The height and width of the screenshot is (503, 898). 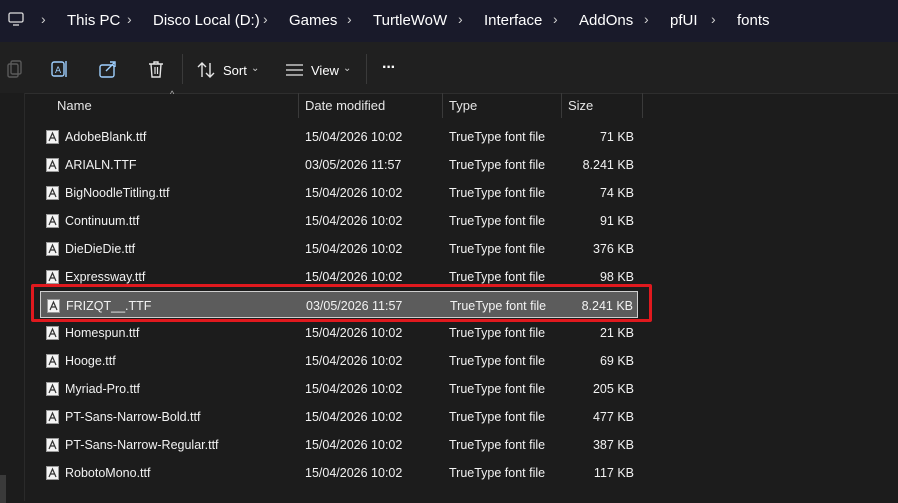 What do you see at coordinates (325, 70) in the screenshot?
I see `view-button: View` at bounding box center [325, 70].